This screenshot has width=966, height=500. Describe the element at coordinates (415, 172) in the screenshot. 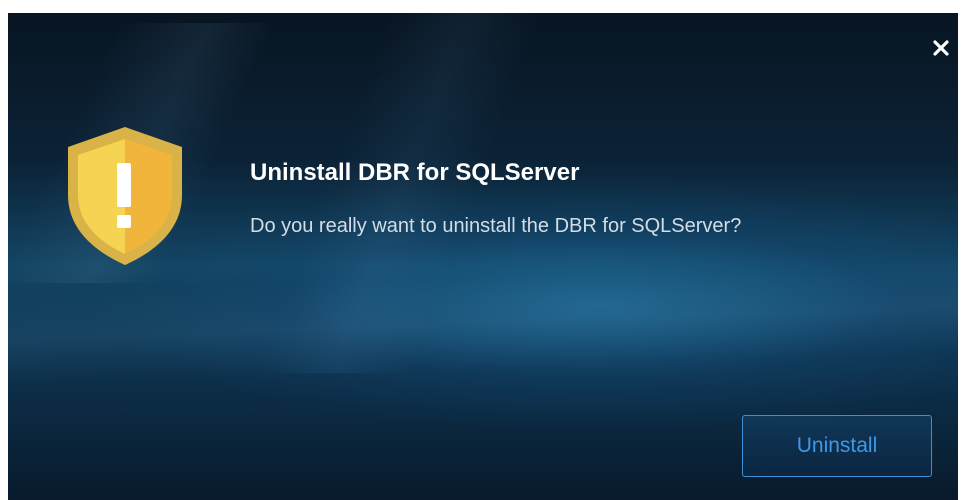

I see `dialog-title: Uninstall DBR for SQLServer` at that location.